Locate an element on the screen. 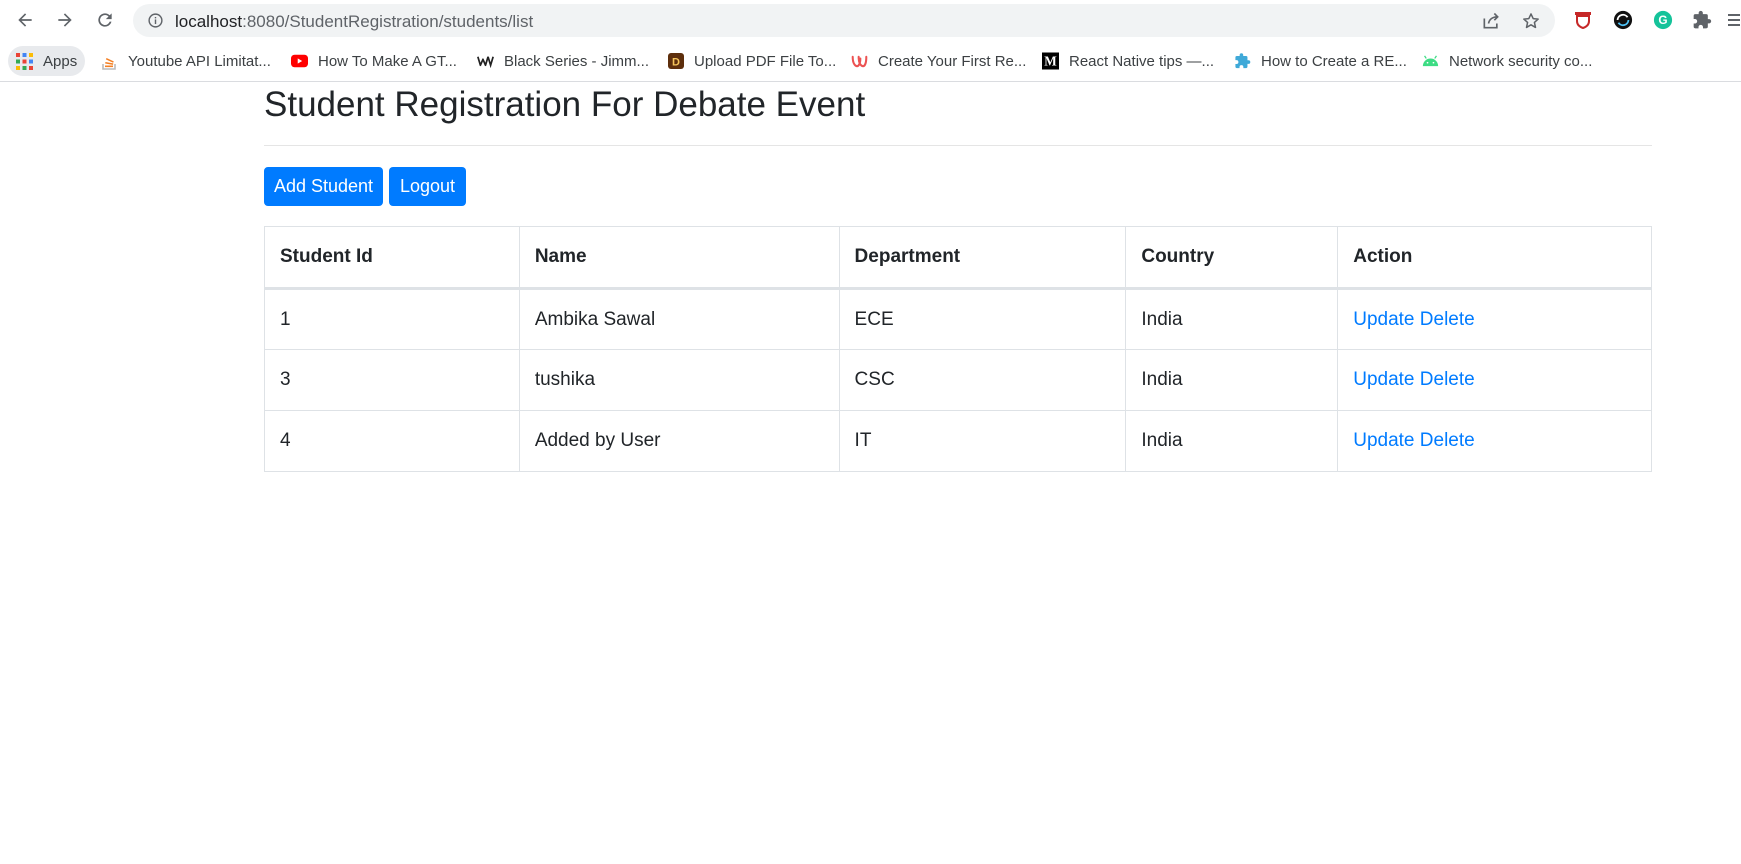 The width and height of the screenshot is (1741, 864). forward-arrow-icon is located at coordinates (65, 20).